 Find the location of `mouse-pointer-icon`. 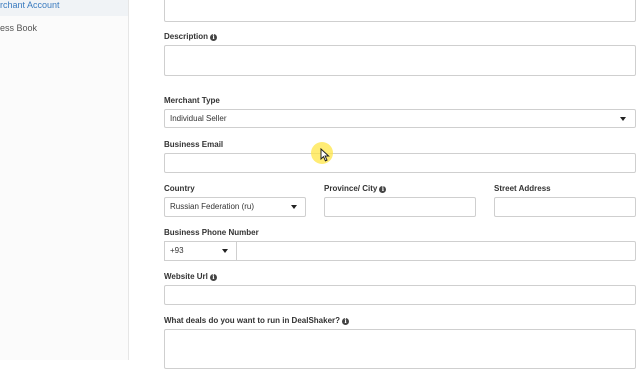

mouse-pointer-icon is located at coordinates (325, 155).